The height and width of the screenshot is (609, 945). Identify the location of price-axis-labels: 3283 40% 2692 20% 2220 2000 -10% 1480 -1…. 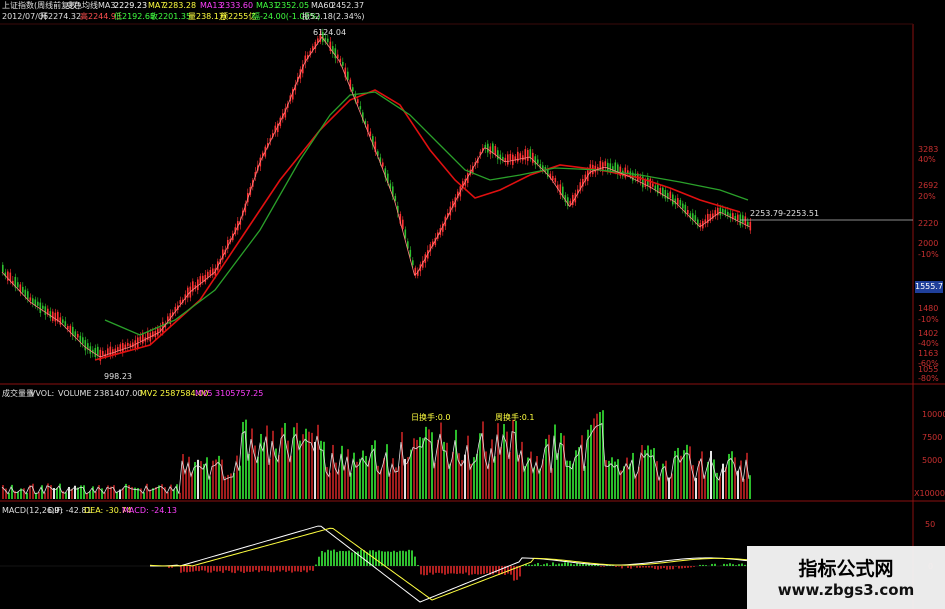
(928, 264).